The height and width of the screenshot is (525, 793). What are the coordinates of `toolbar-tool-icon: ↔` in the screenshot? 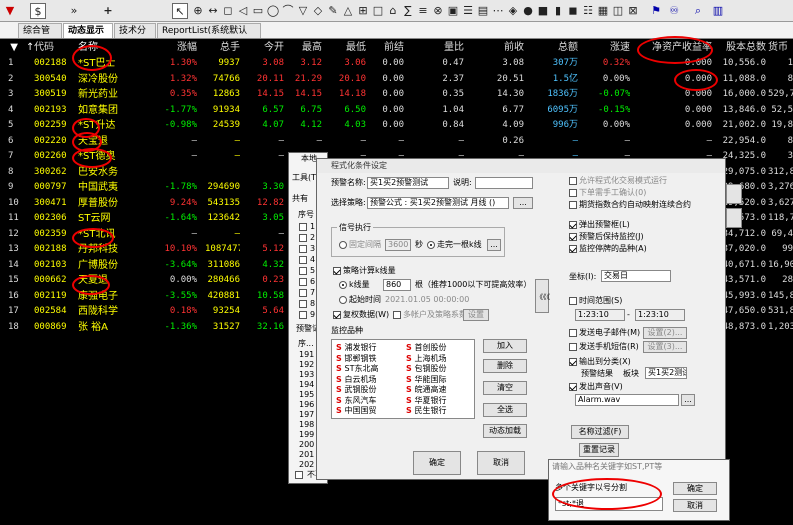 It's located at (213, 11).